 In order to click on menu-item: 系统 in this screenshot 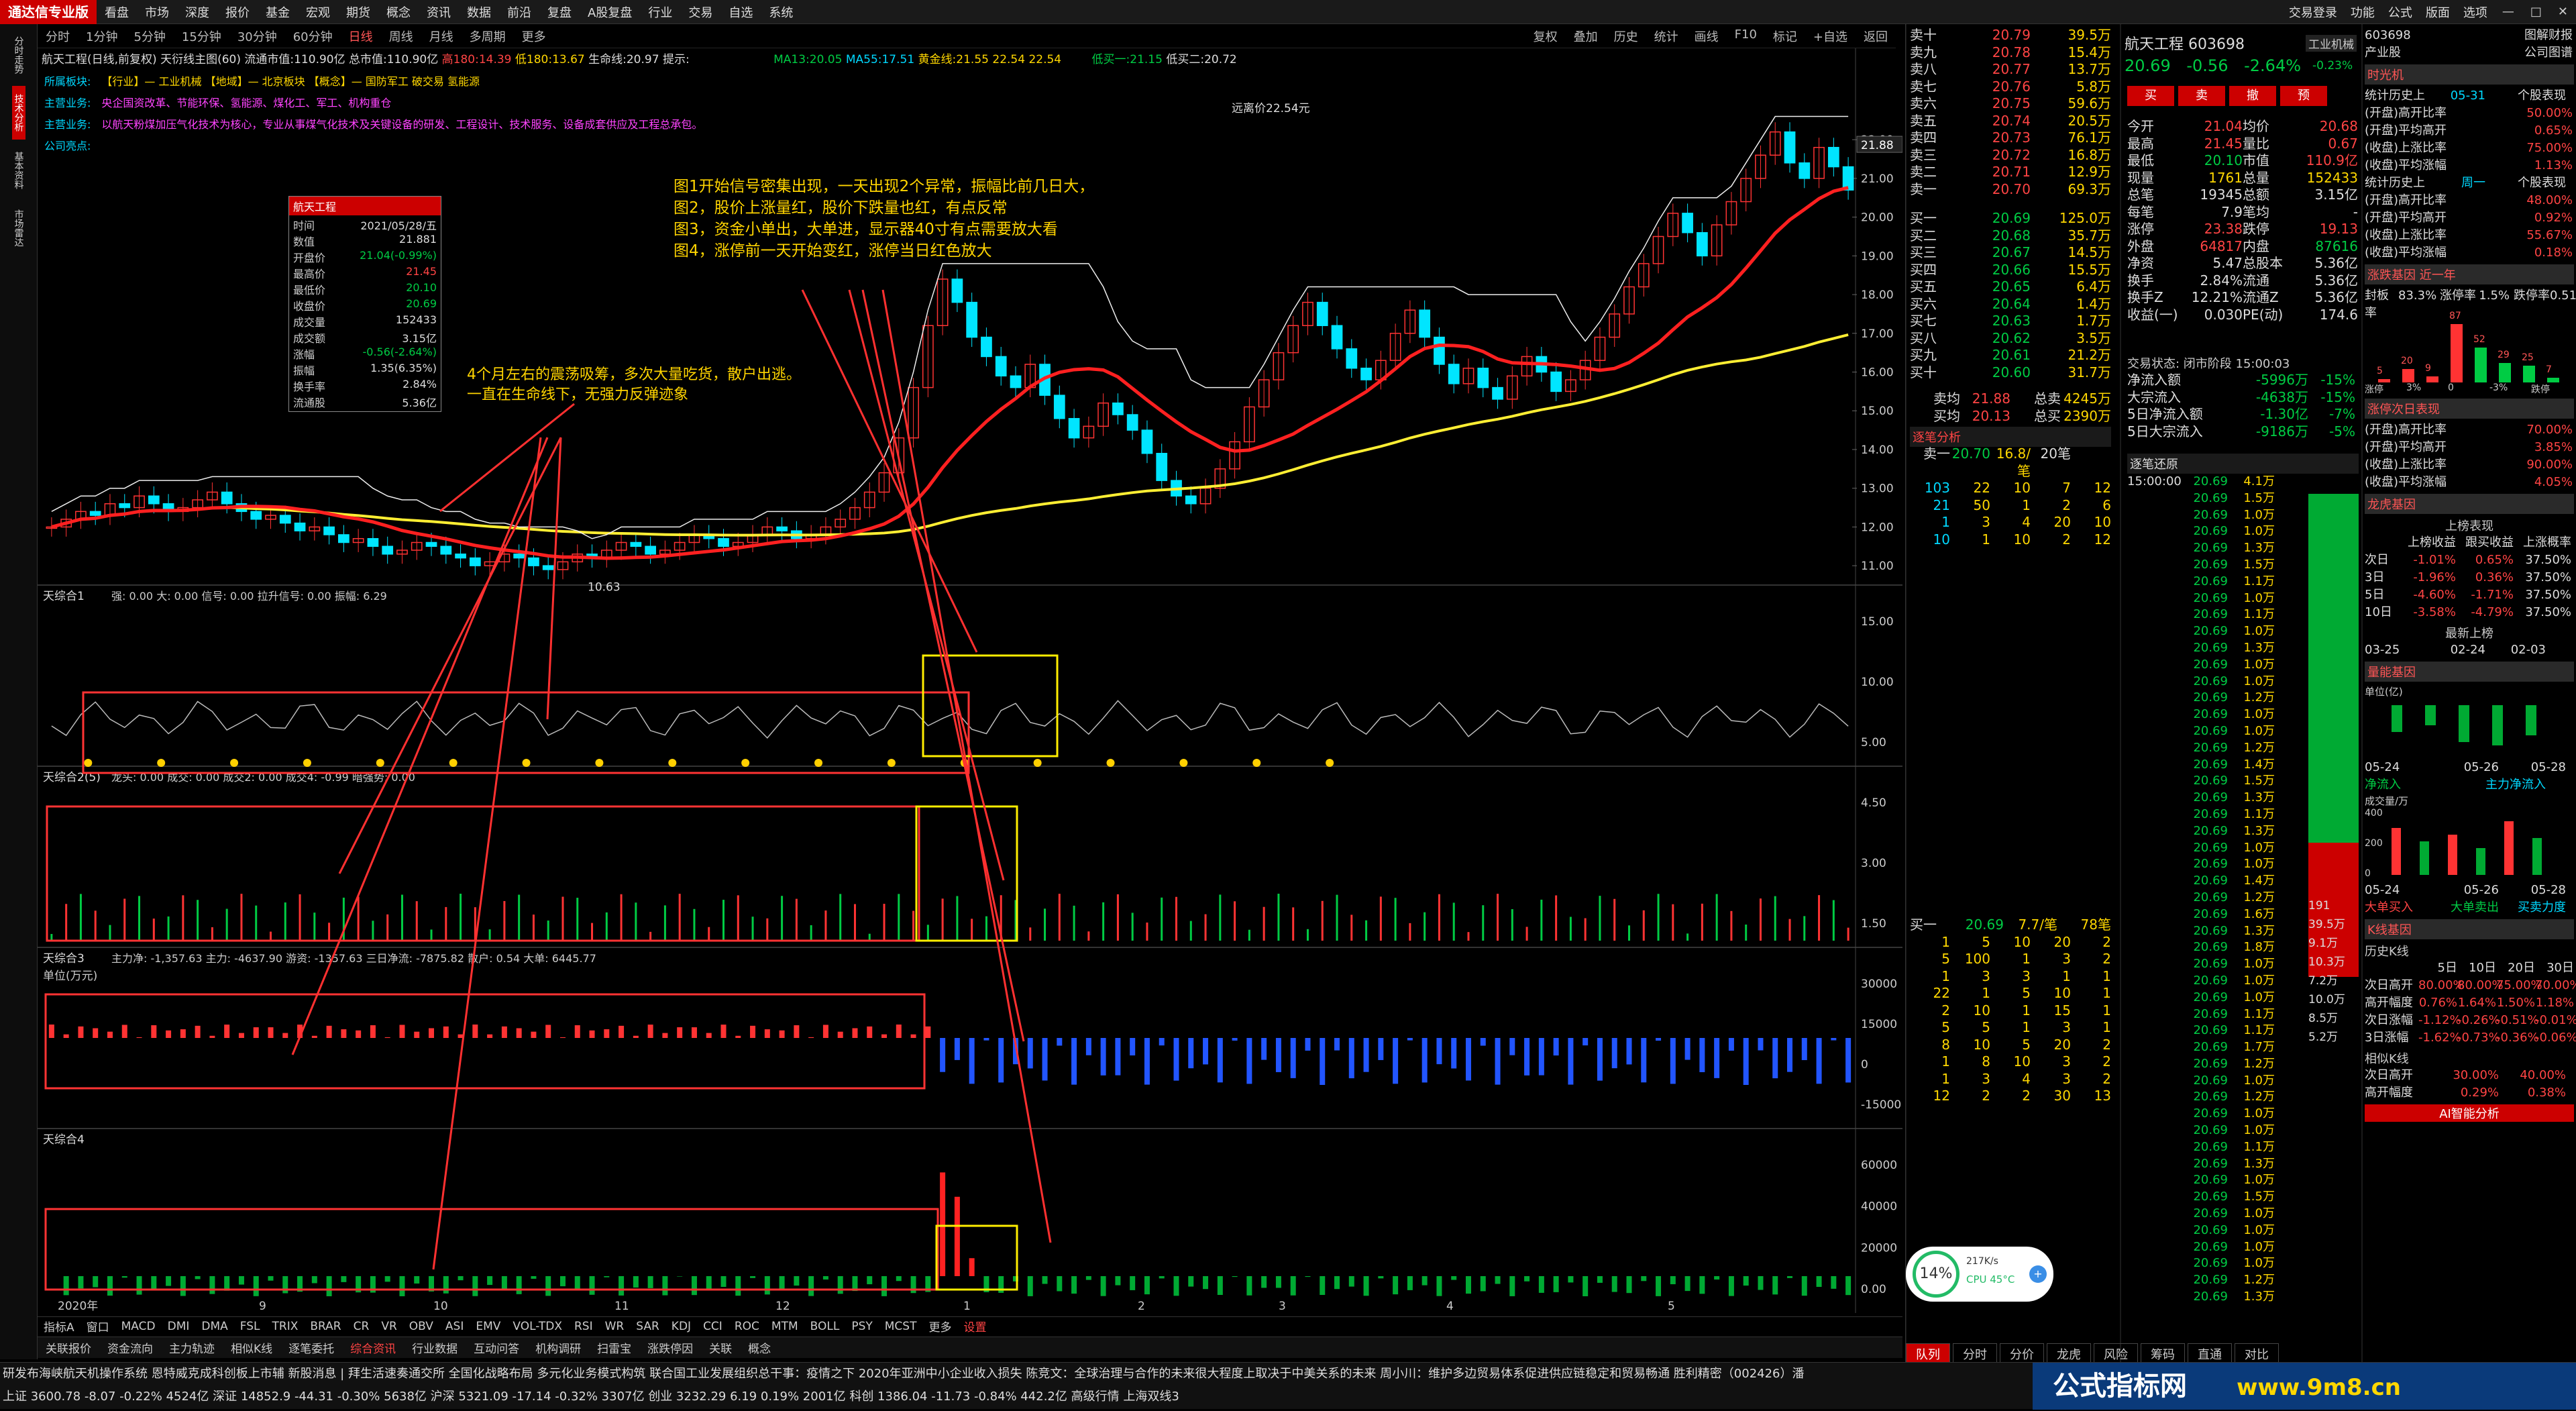, I will do `click(781, 13)`.